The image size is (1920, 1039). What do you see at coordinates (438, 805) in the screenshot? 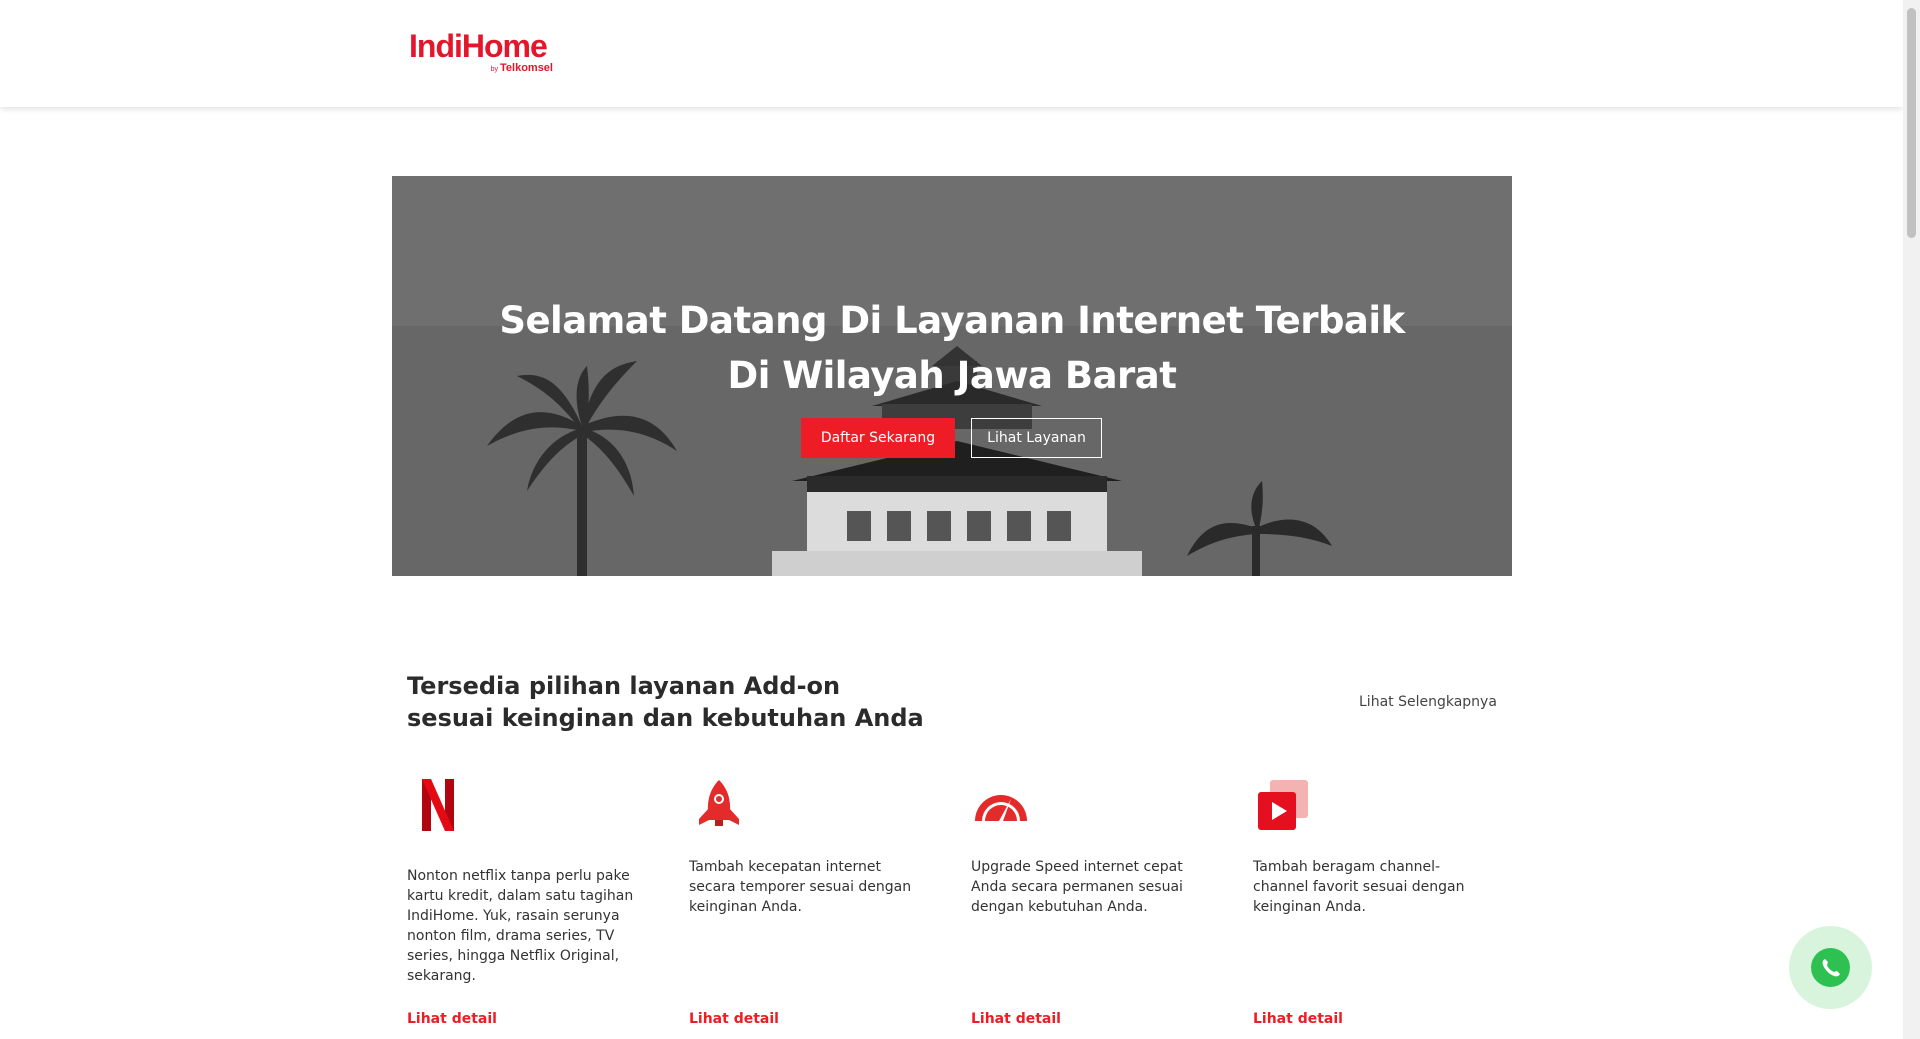
I see `netflix-icon` at bounding box center [438, 805].